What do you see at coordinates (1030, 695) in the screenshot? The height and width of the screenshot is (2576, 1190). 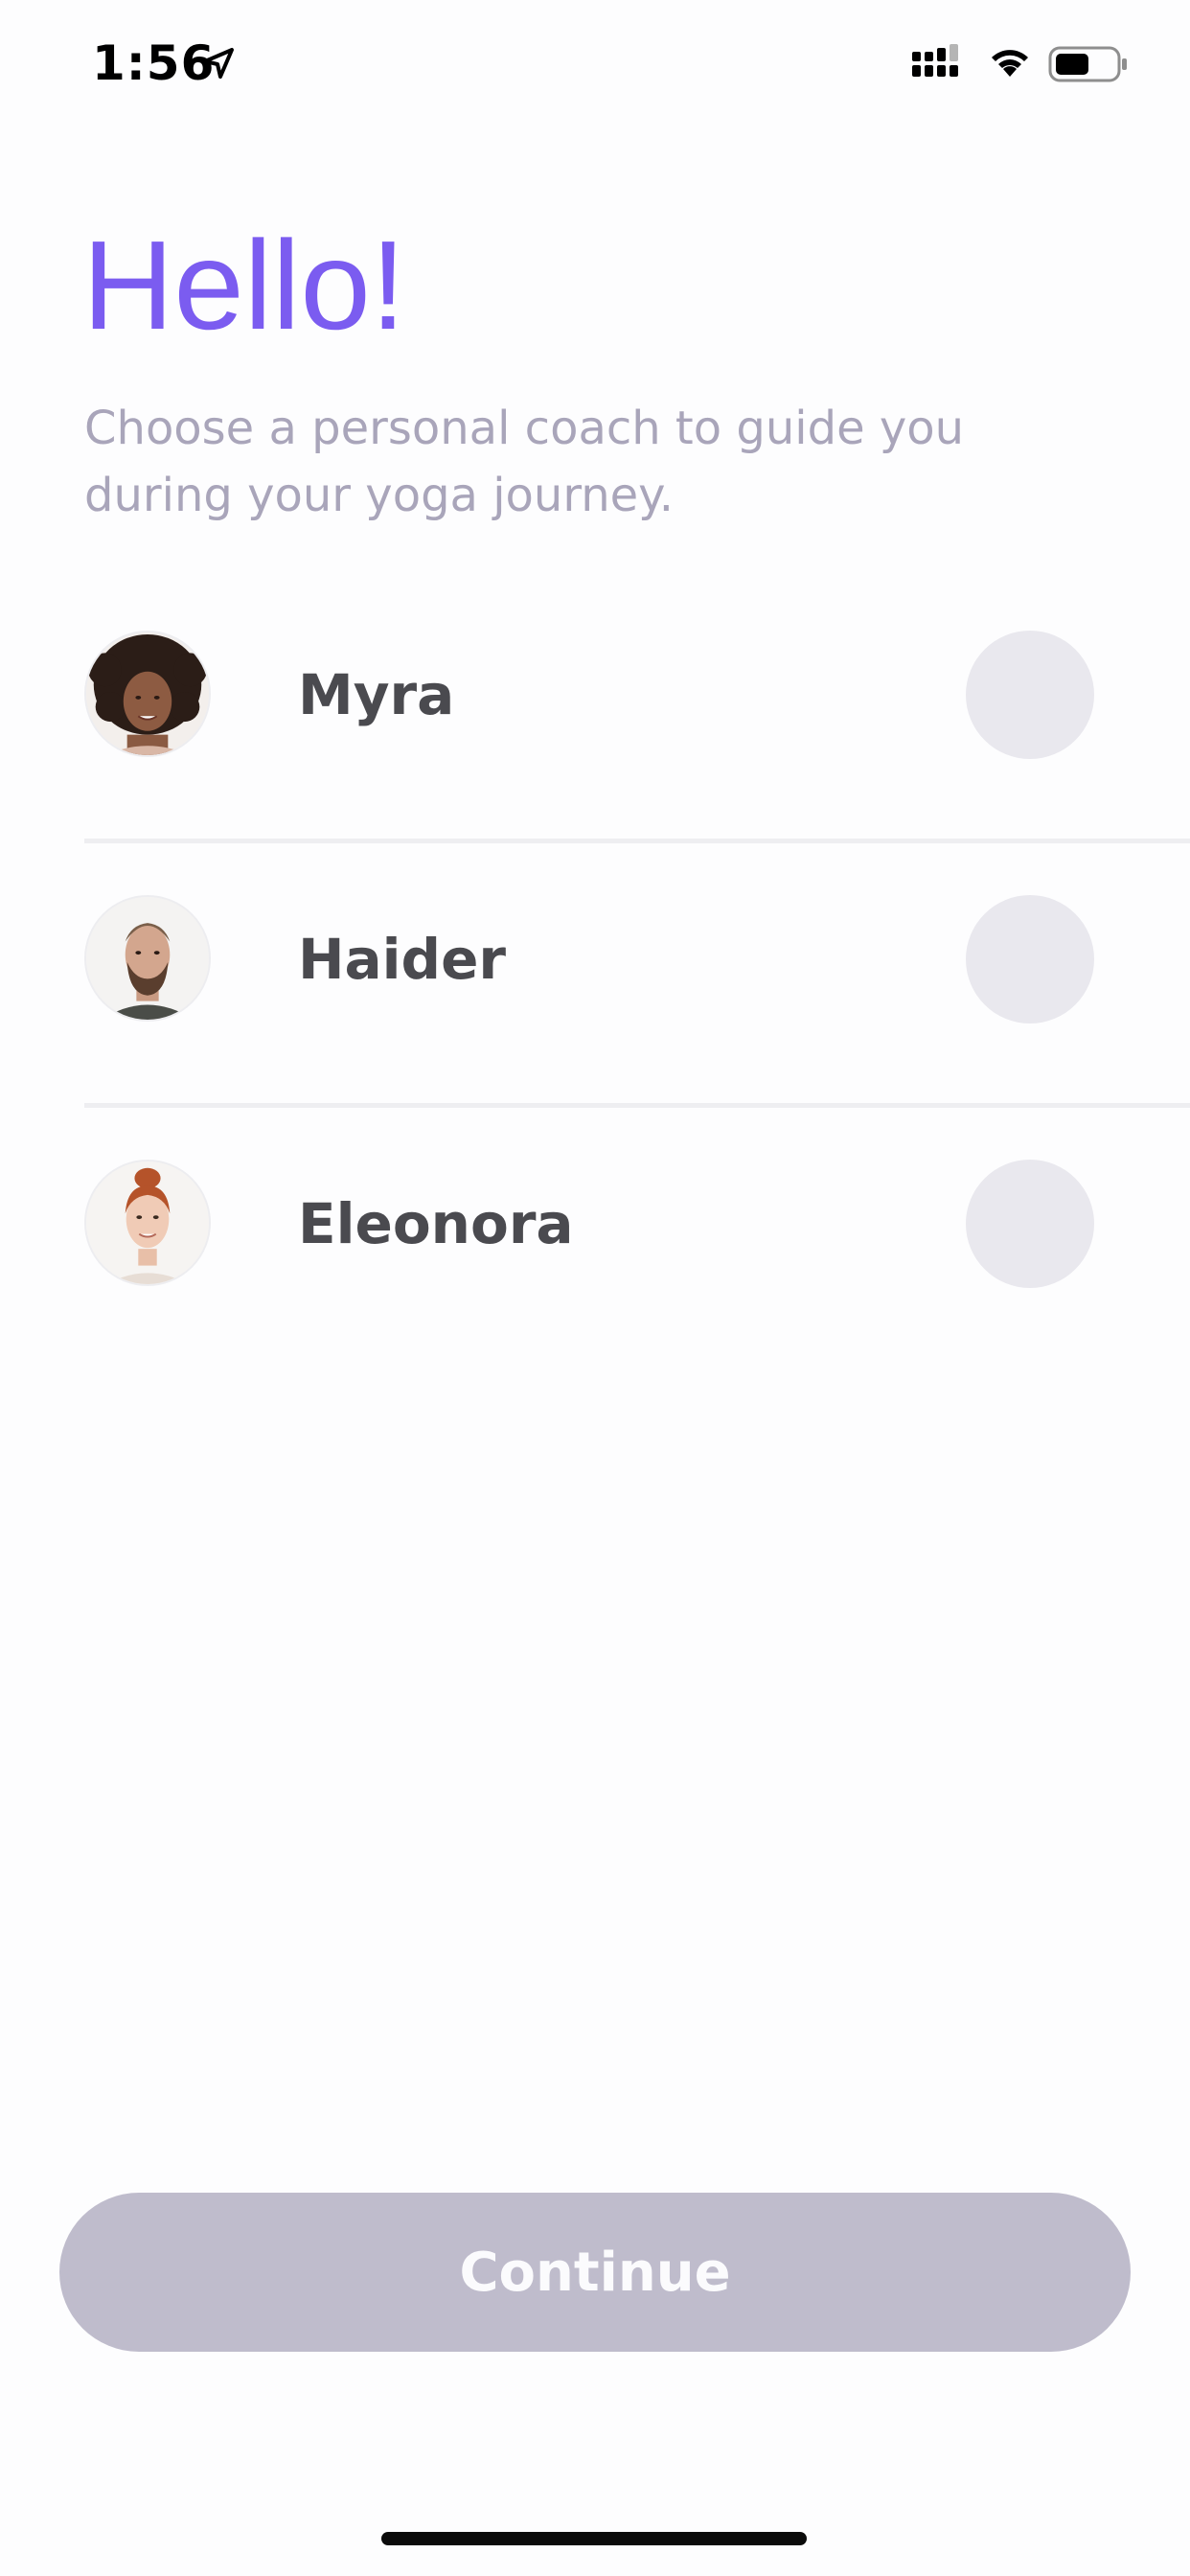 I see `coach-radio-myra` at bounding box center [1030, 695].